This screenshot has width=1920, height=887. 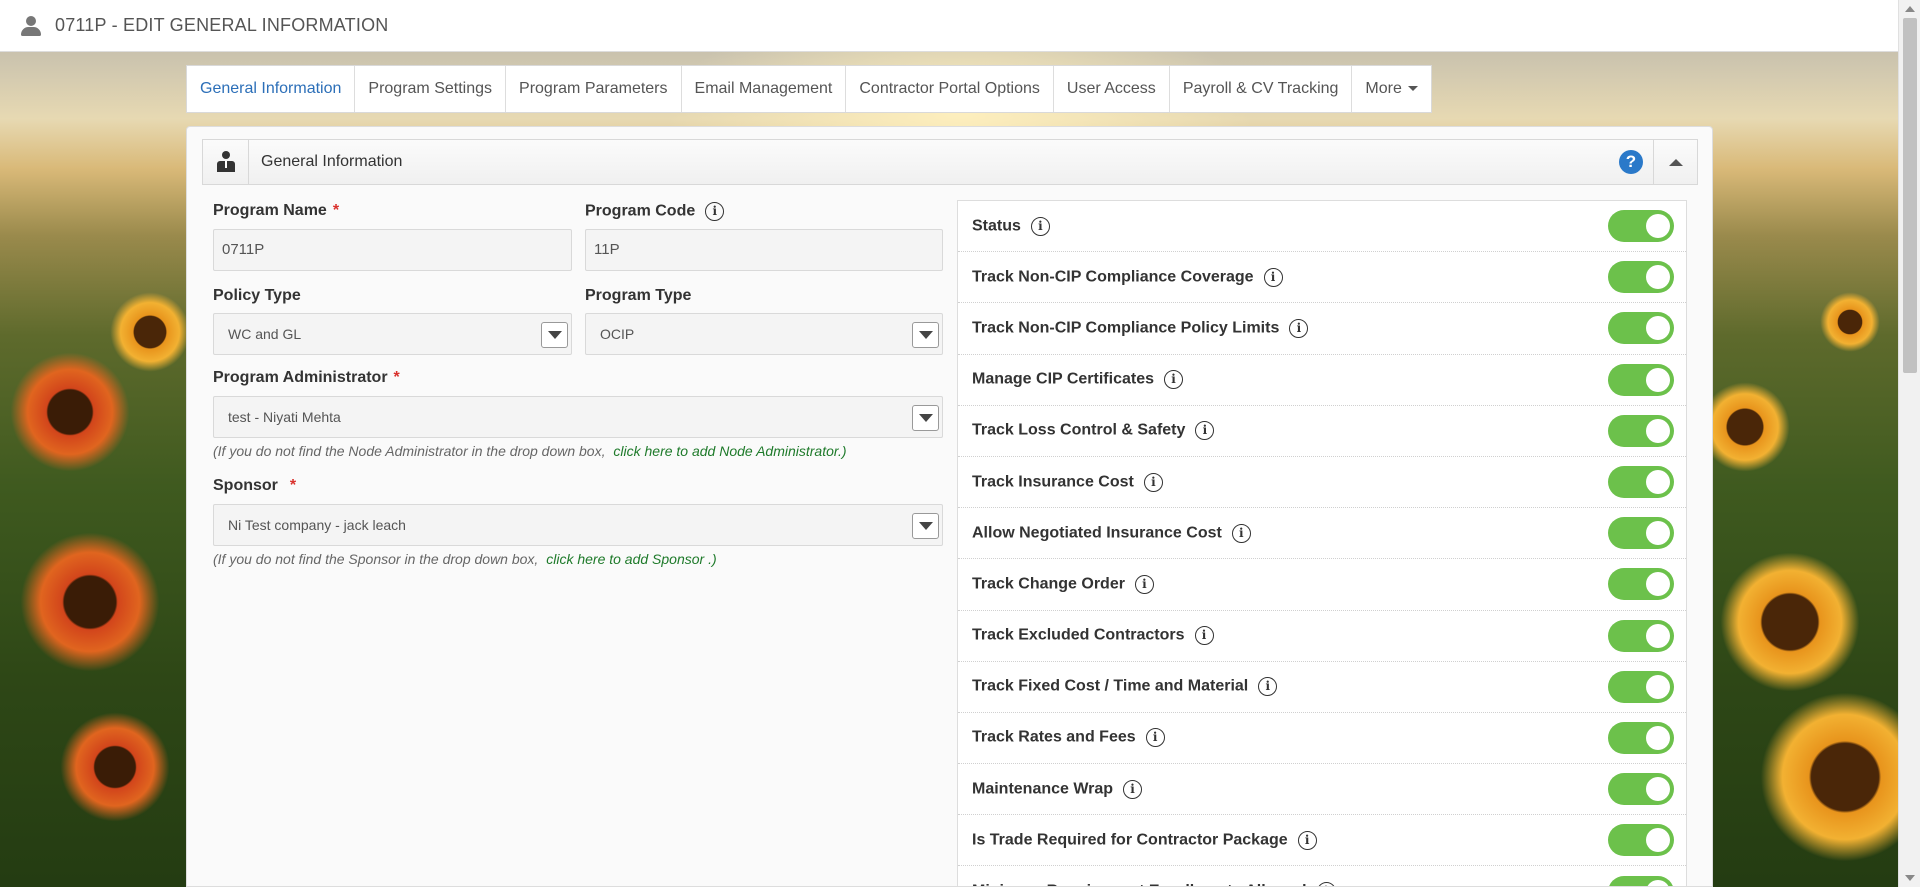 What do you see at coordinates (1412, 89) in the screenshot?
I see `caret-down-icon` at bounding box center [1412, 89].